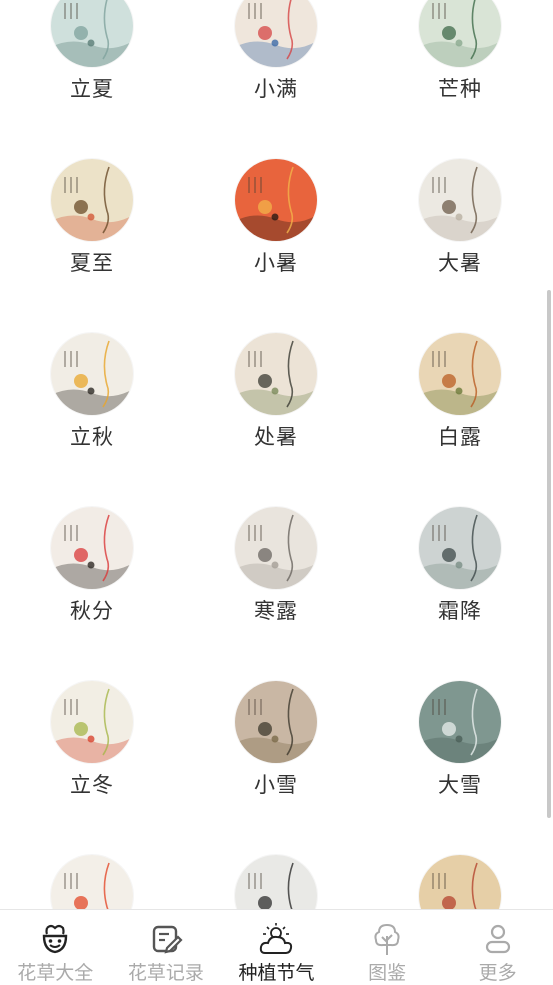 The height and width of the screenshot is (985, 553). Describe the element at coordinates (549, 554) in the screenshot. I see `scrollbar` at that location.